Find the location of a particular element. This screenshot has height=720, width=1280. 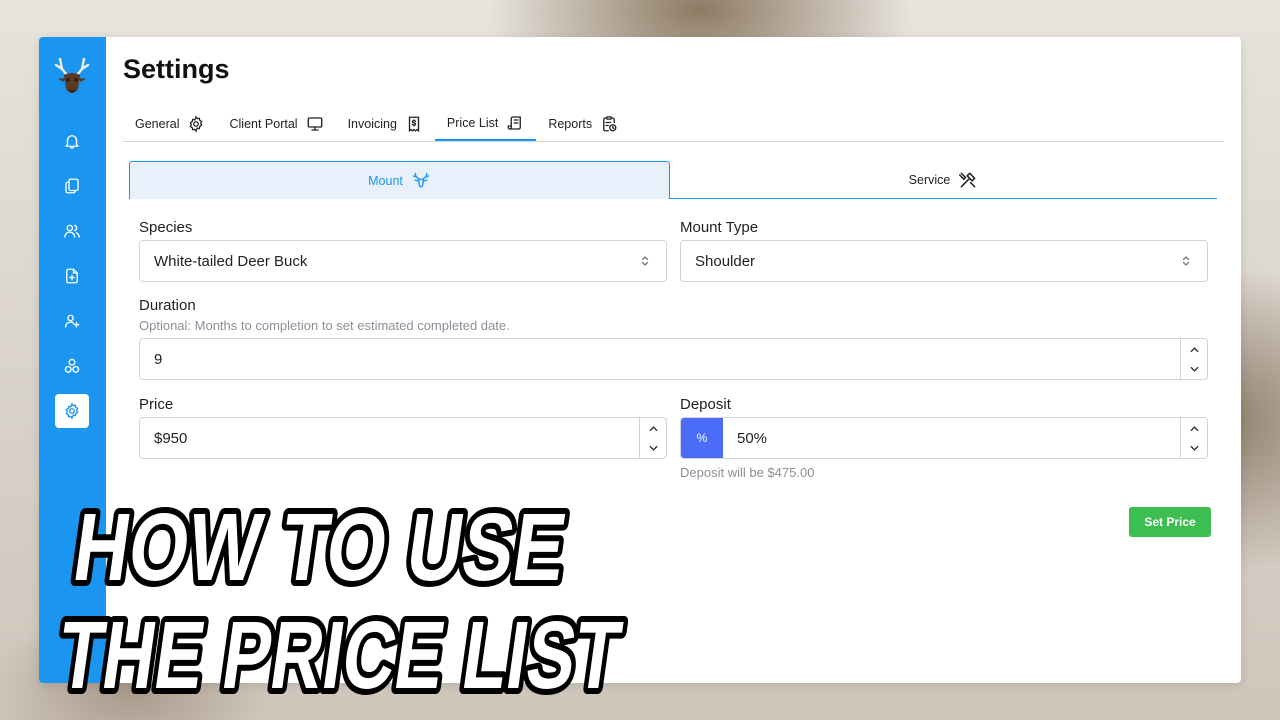

deposit-stepper is located at coordinates (1193, 438).